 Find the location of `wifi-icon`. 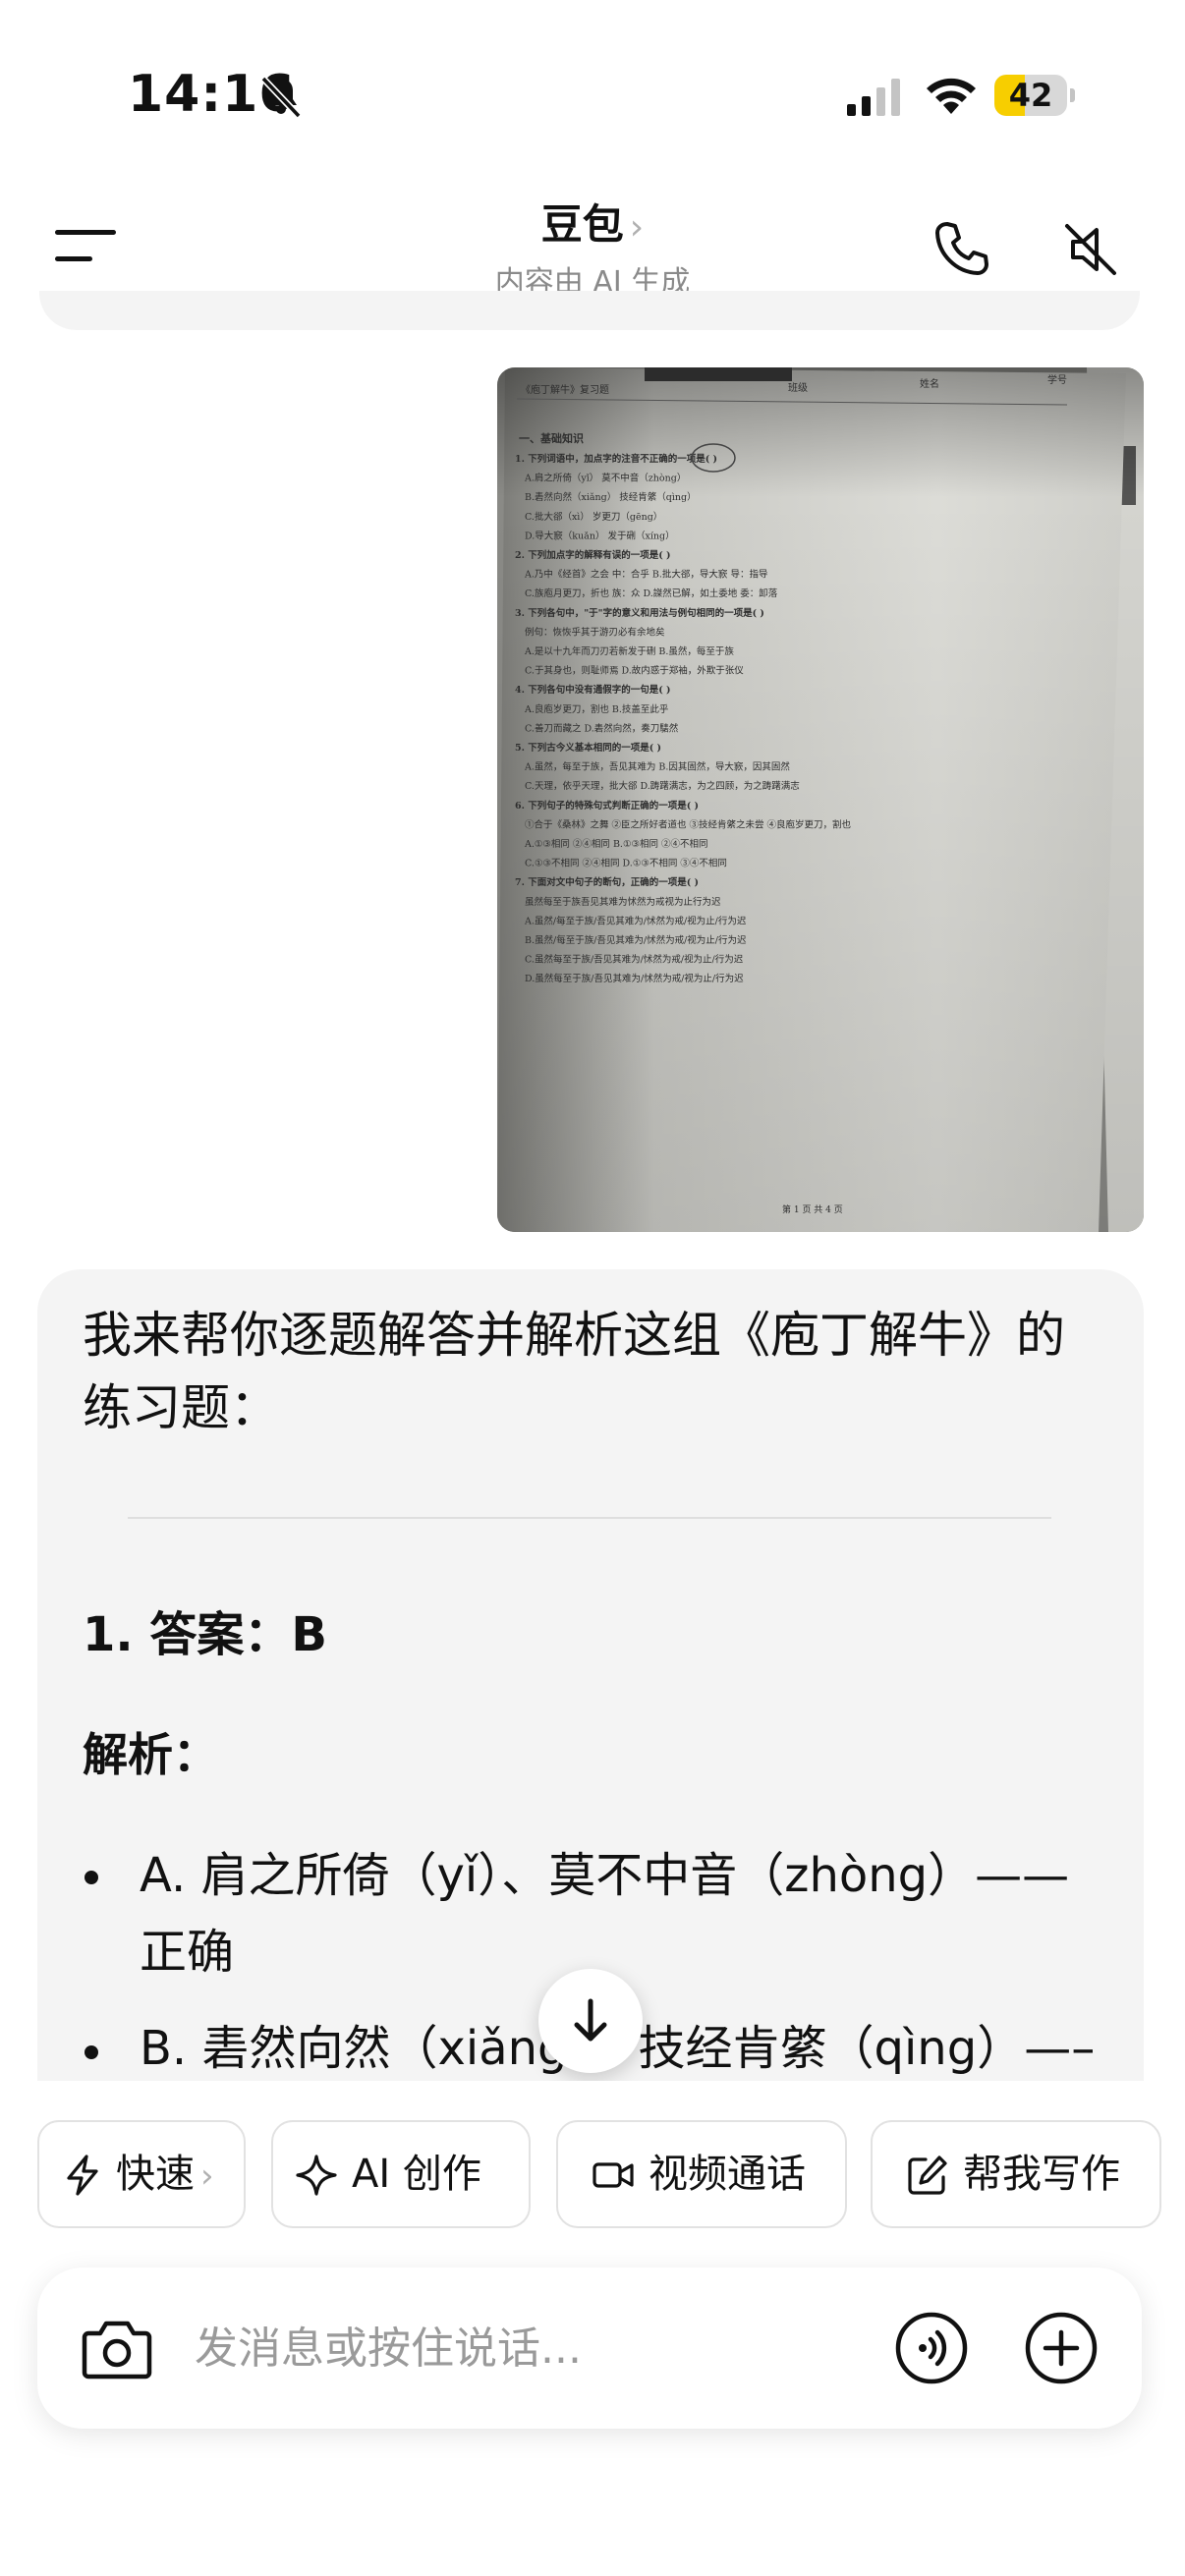

wifi-icon is located at coordinates (952, 96).